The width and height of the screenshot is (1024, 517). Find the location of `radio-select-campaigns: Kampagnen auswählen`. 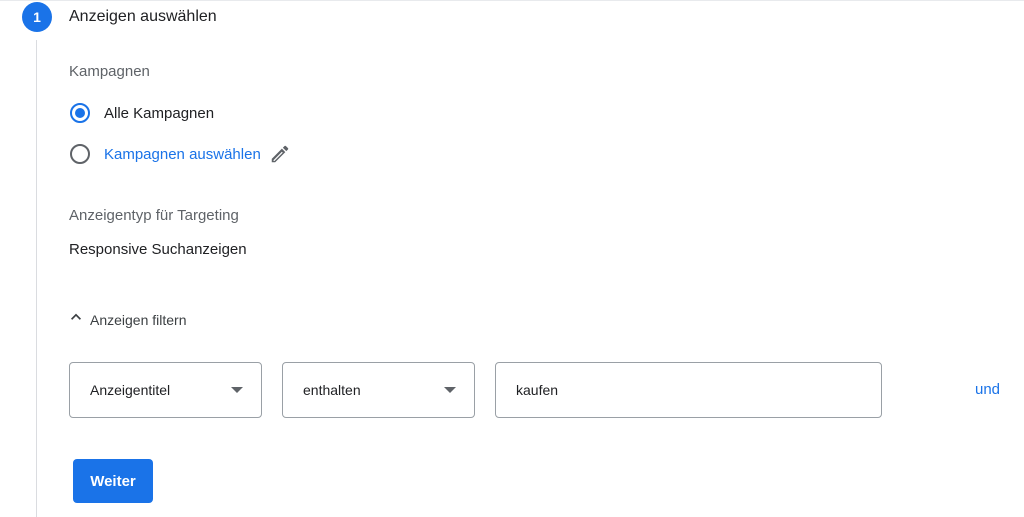

radio-select-campaigns: Kampagnen auswählen is located at coordinates (180, 154).